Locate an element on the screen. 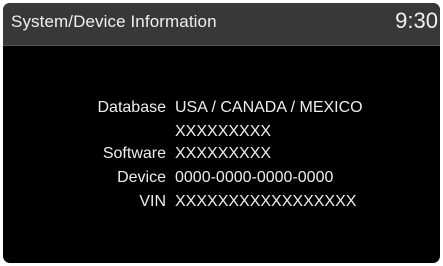  database-row-continued: XXXXXXXXX is located at coordinates (221, 131).